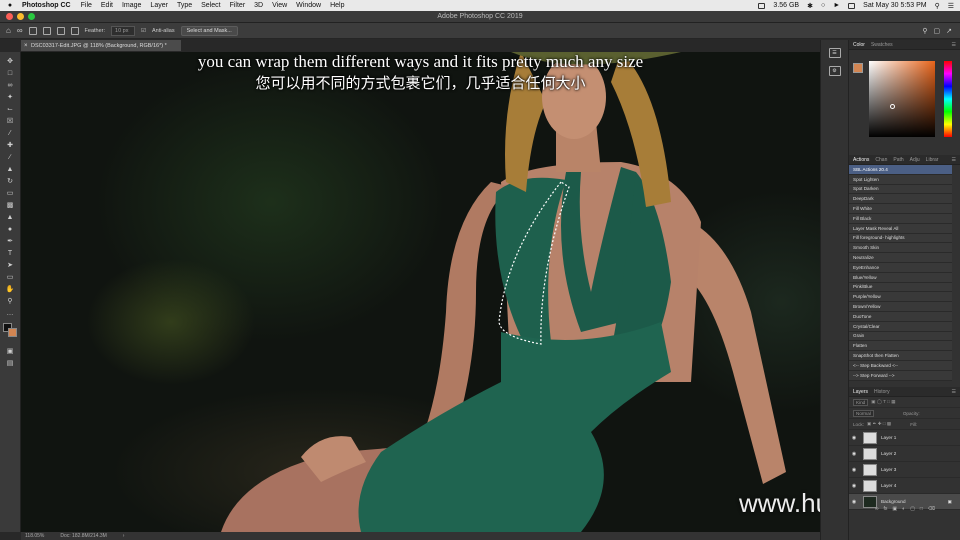  I want to click on clone-stamp-tool-icon: ▲, so click(10, 169).